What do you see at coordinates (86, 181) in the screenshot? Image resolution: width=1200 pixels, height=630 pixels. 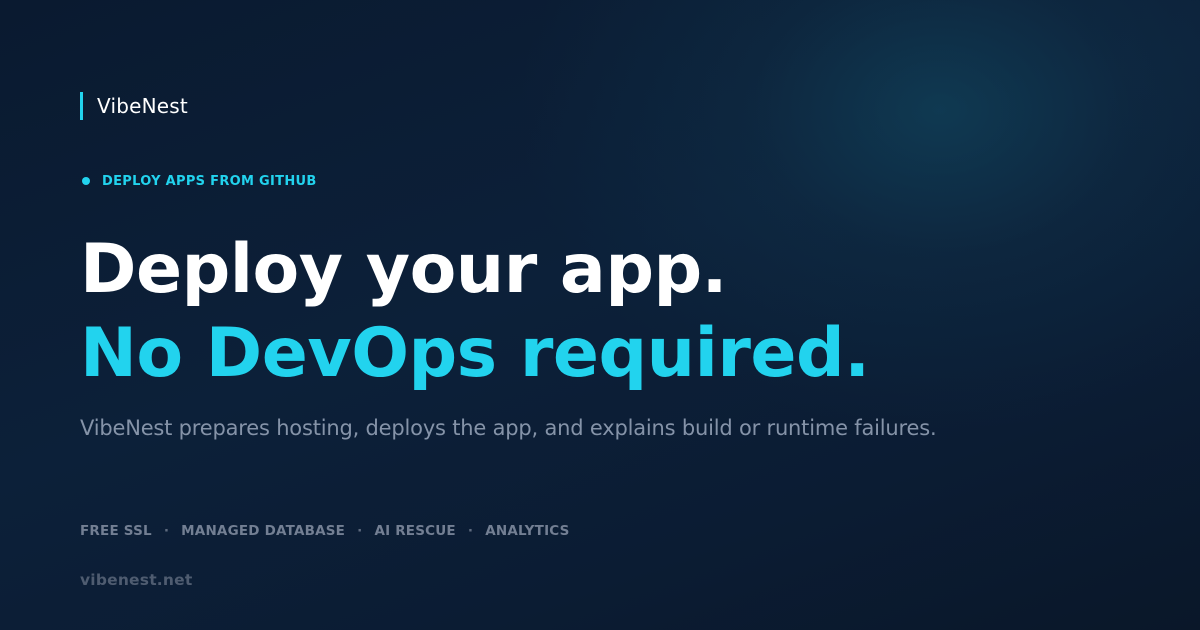 I see `dot-icon` at bounding box center [86, 181].